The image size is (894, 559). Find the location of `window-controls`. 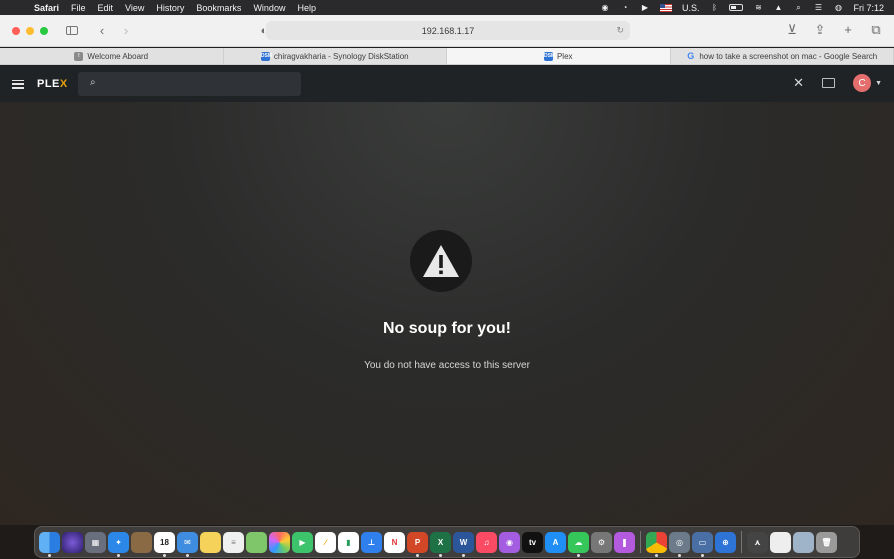

window-controls is located at coordinates (30, 30).